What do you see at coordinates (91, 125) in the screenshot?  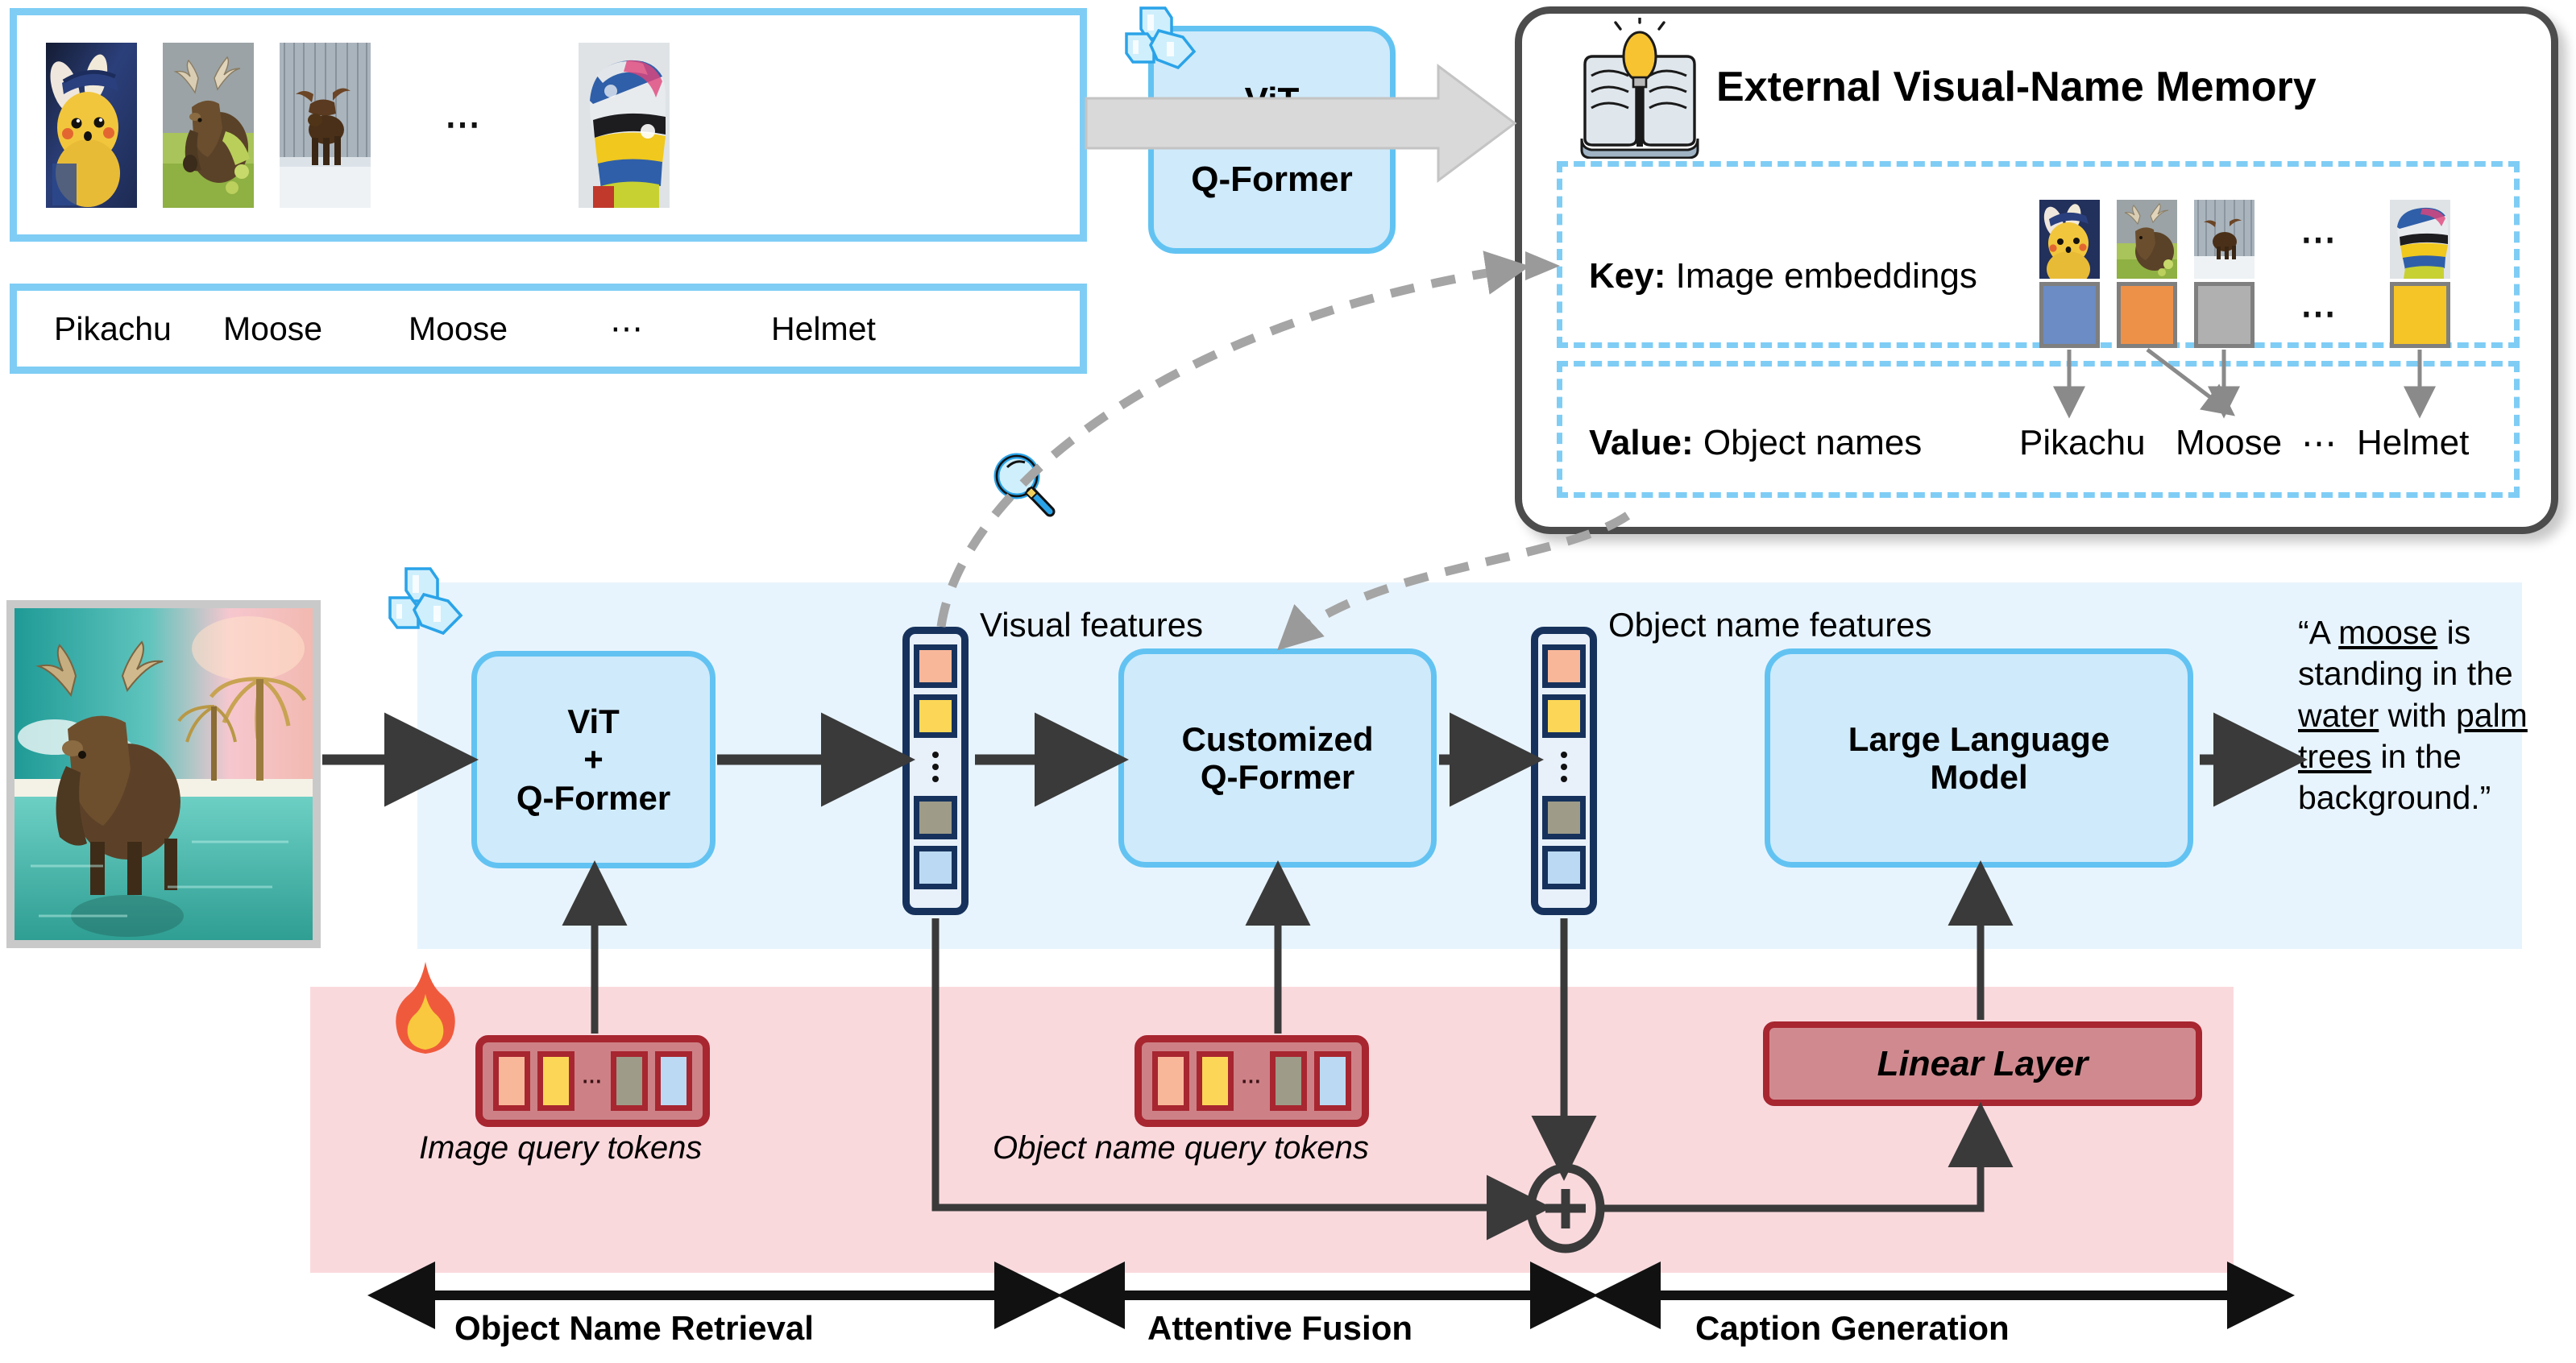 I see `thumbnail-pikachu` at bounding box center [91, 125].